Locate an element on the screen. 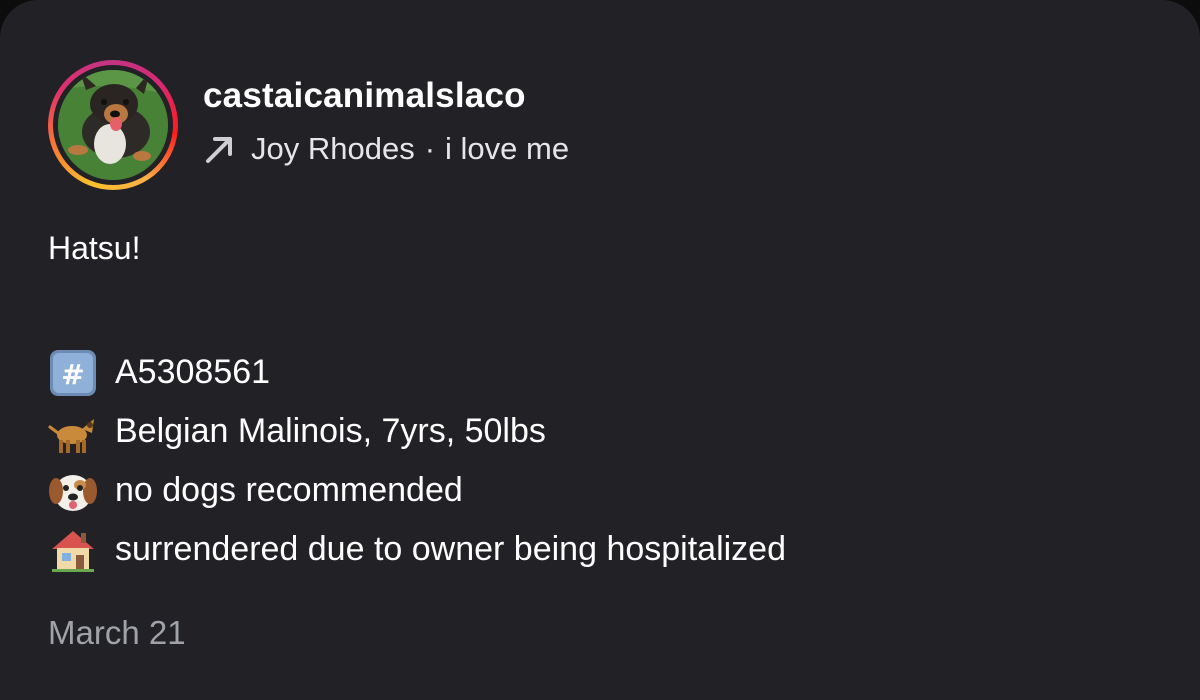 The width and height of the screenshot is (1200, 700). breed-age-weight: Belgian Malinois, 7yrs, 50lbs is located at coordinates (330, 431).